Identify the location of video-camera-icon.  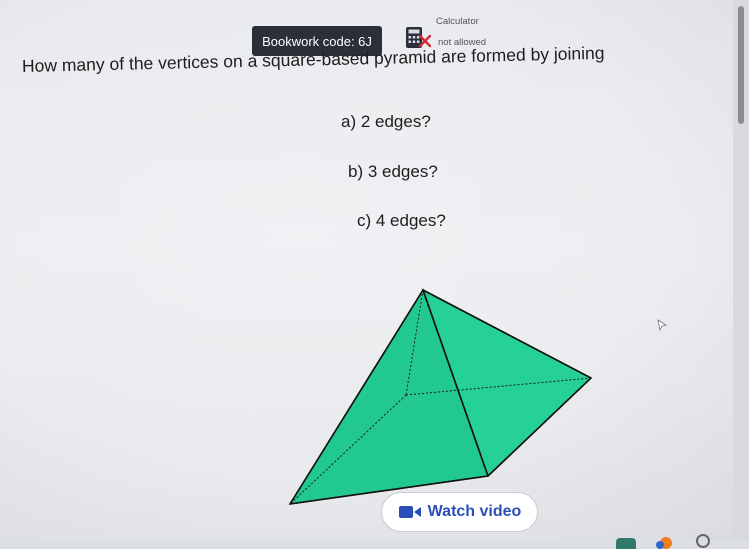
(409, 512).